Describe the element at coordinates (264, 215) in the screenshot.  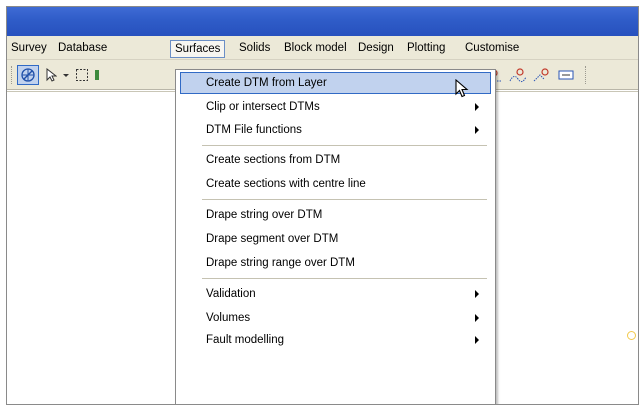
I see `menu-item-label: Drape string over DTM` at that location.